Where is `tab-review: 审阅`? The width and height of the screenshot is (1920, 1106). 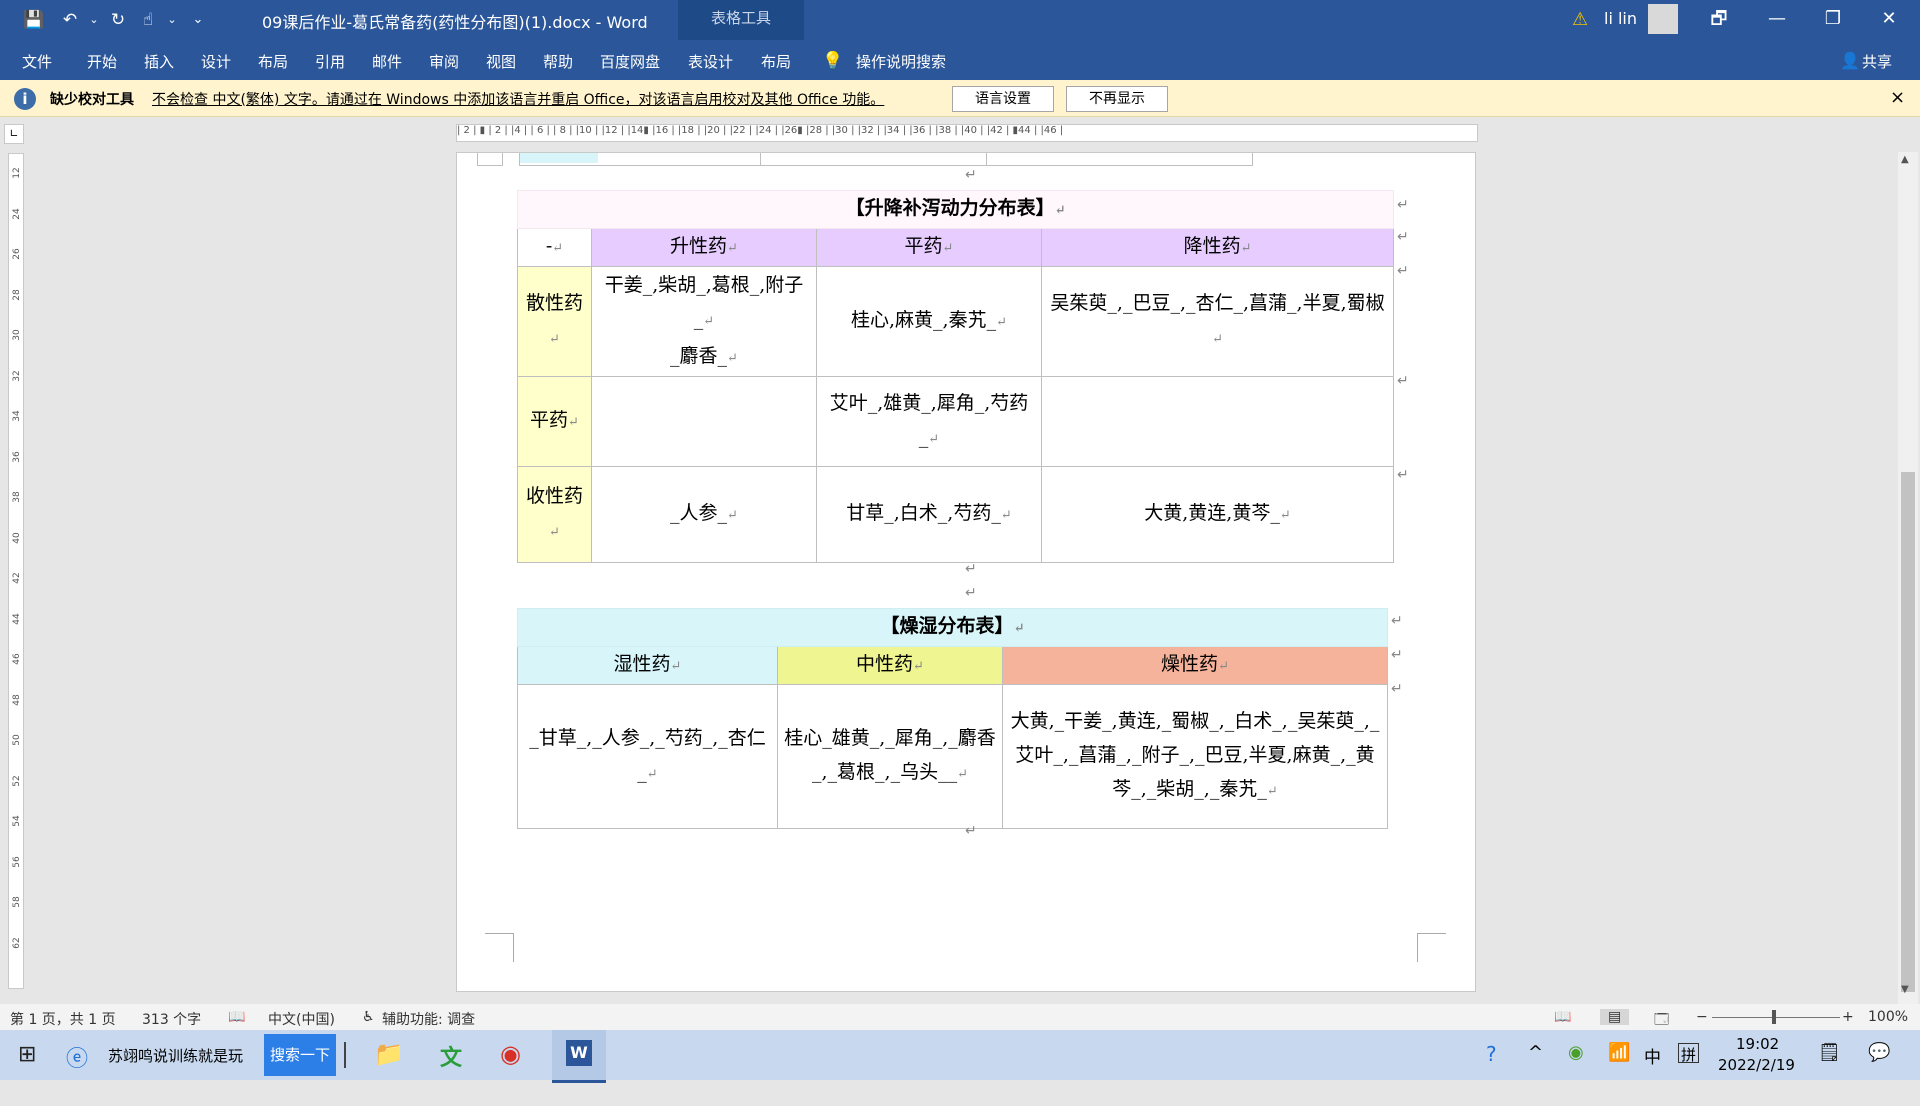
tab-review: 审阅 is located at coordinates (444, 61).